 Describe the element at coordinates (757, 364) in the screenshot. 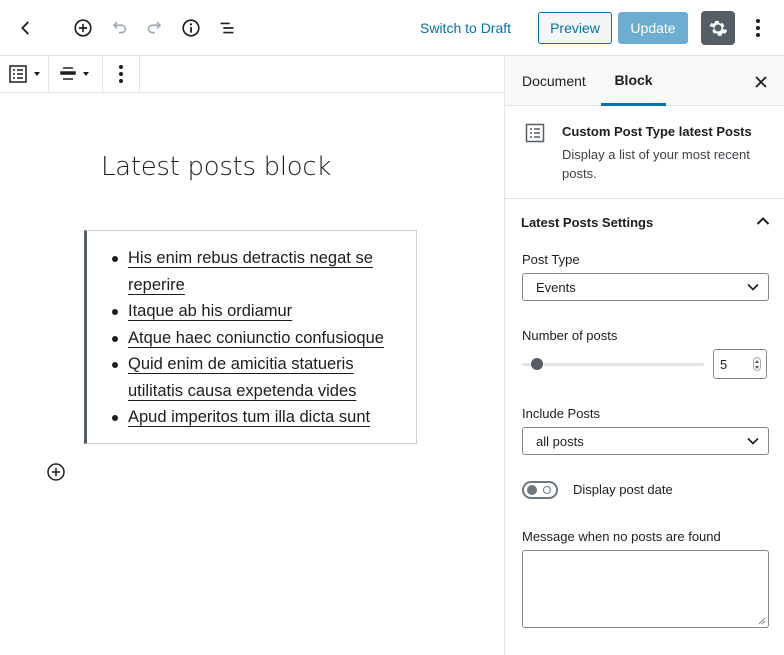

I see `number-spinner` at that location.